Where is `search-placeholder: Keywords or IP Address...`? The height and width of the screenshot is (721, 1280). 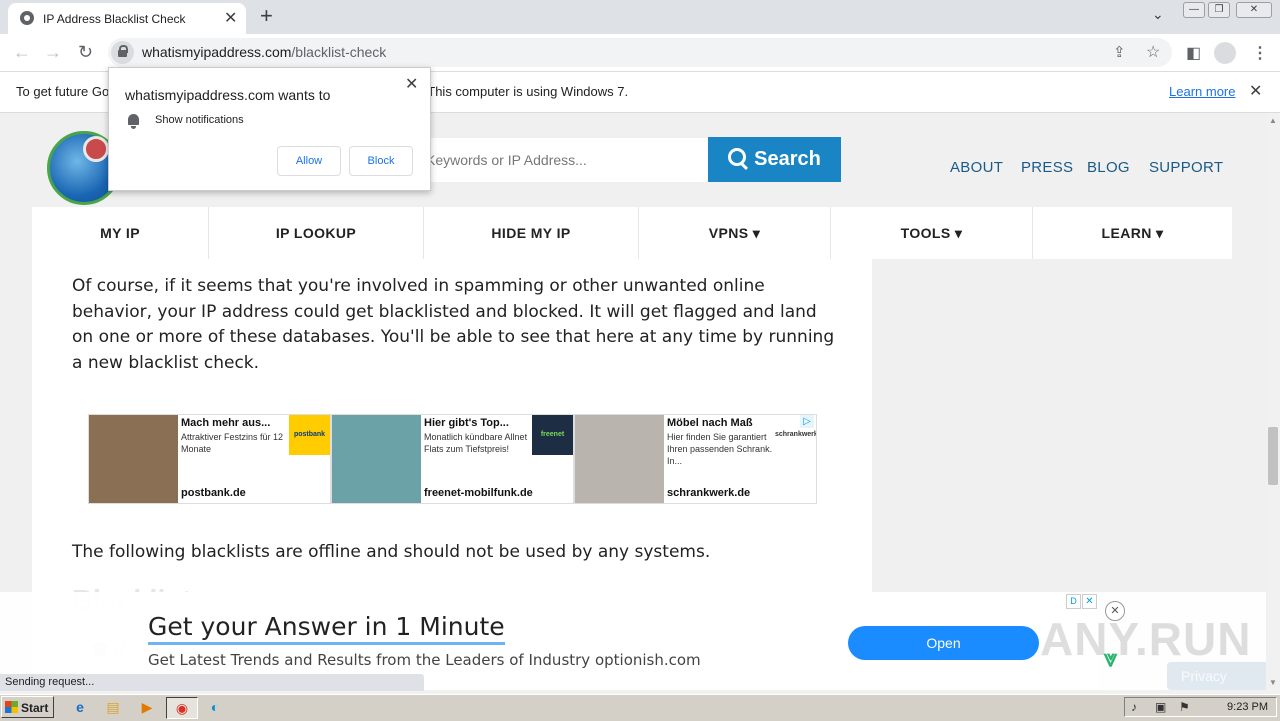
search-placeholder: Keywords or IP Address... is located at coordinates (506, 160).